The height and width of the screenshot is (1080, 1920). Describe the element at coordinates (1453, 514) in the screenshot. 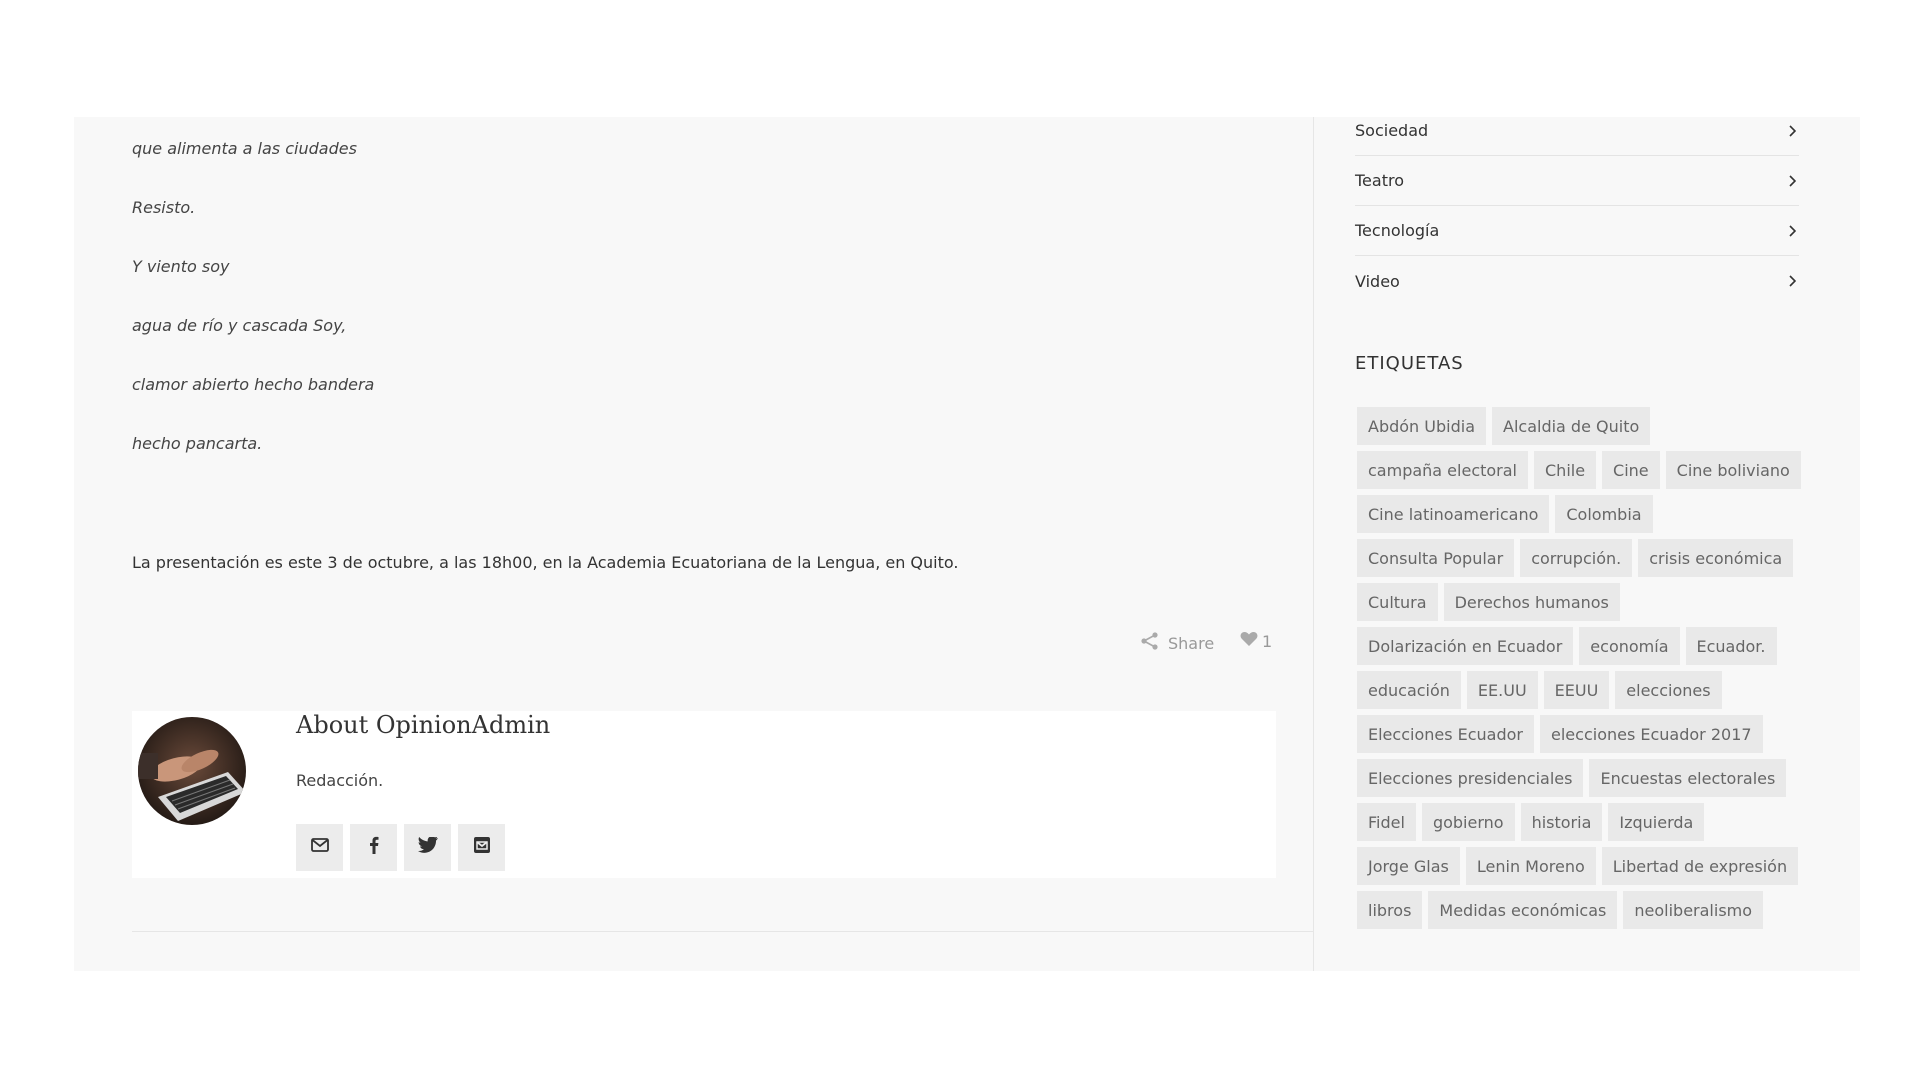

I see `tag-link: Cine latinoamericano` at that location.